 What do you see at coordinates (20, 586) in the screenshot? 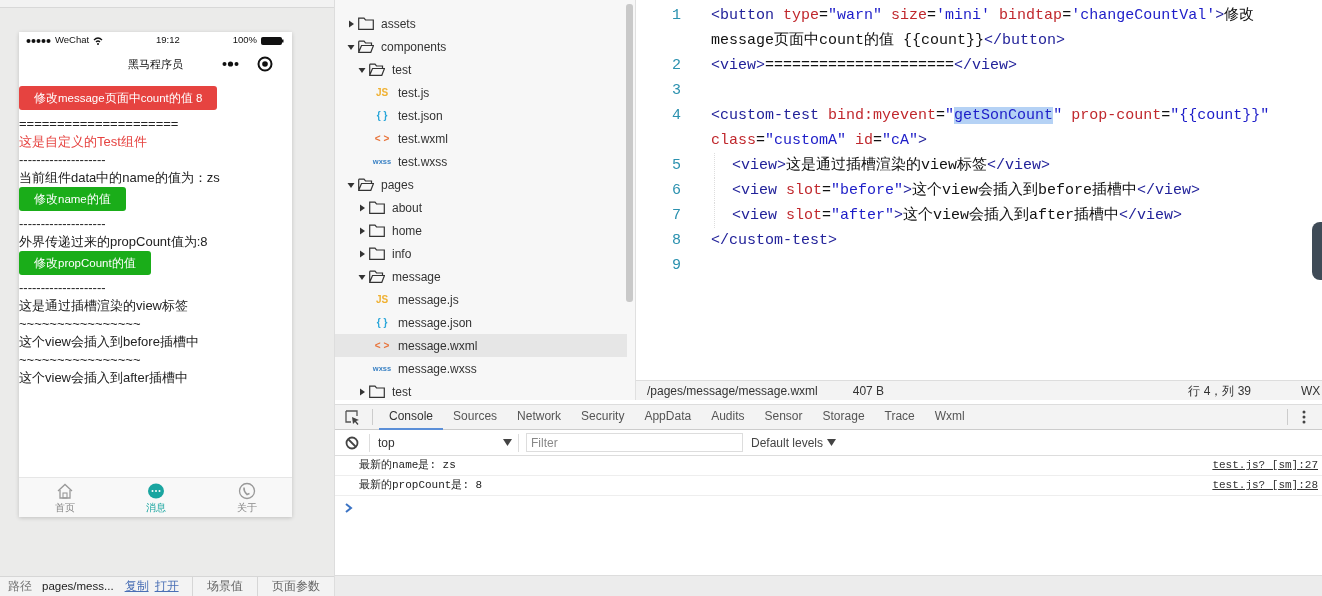
I see `path-label: 路径` at bounding box center [20, 586].